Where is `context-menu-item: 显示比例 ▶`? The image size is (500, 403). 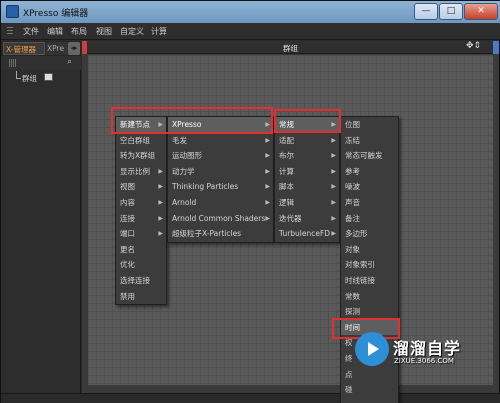
context-menu-item: 显示比例 ▶ is located at coordinates (141, 172).